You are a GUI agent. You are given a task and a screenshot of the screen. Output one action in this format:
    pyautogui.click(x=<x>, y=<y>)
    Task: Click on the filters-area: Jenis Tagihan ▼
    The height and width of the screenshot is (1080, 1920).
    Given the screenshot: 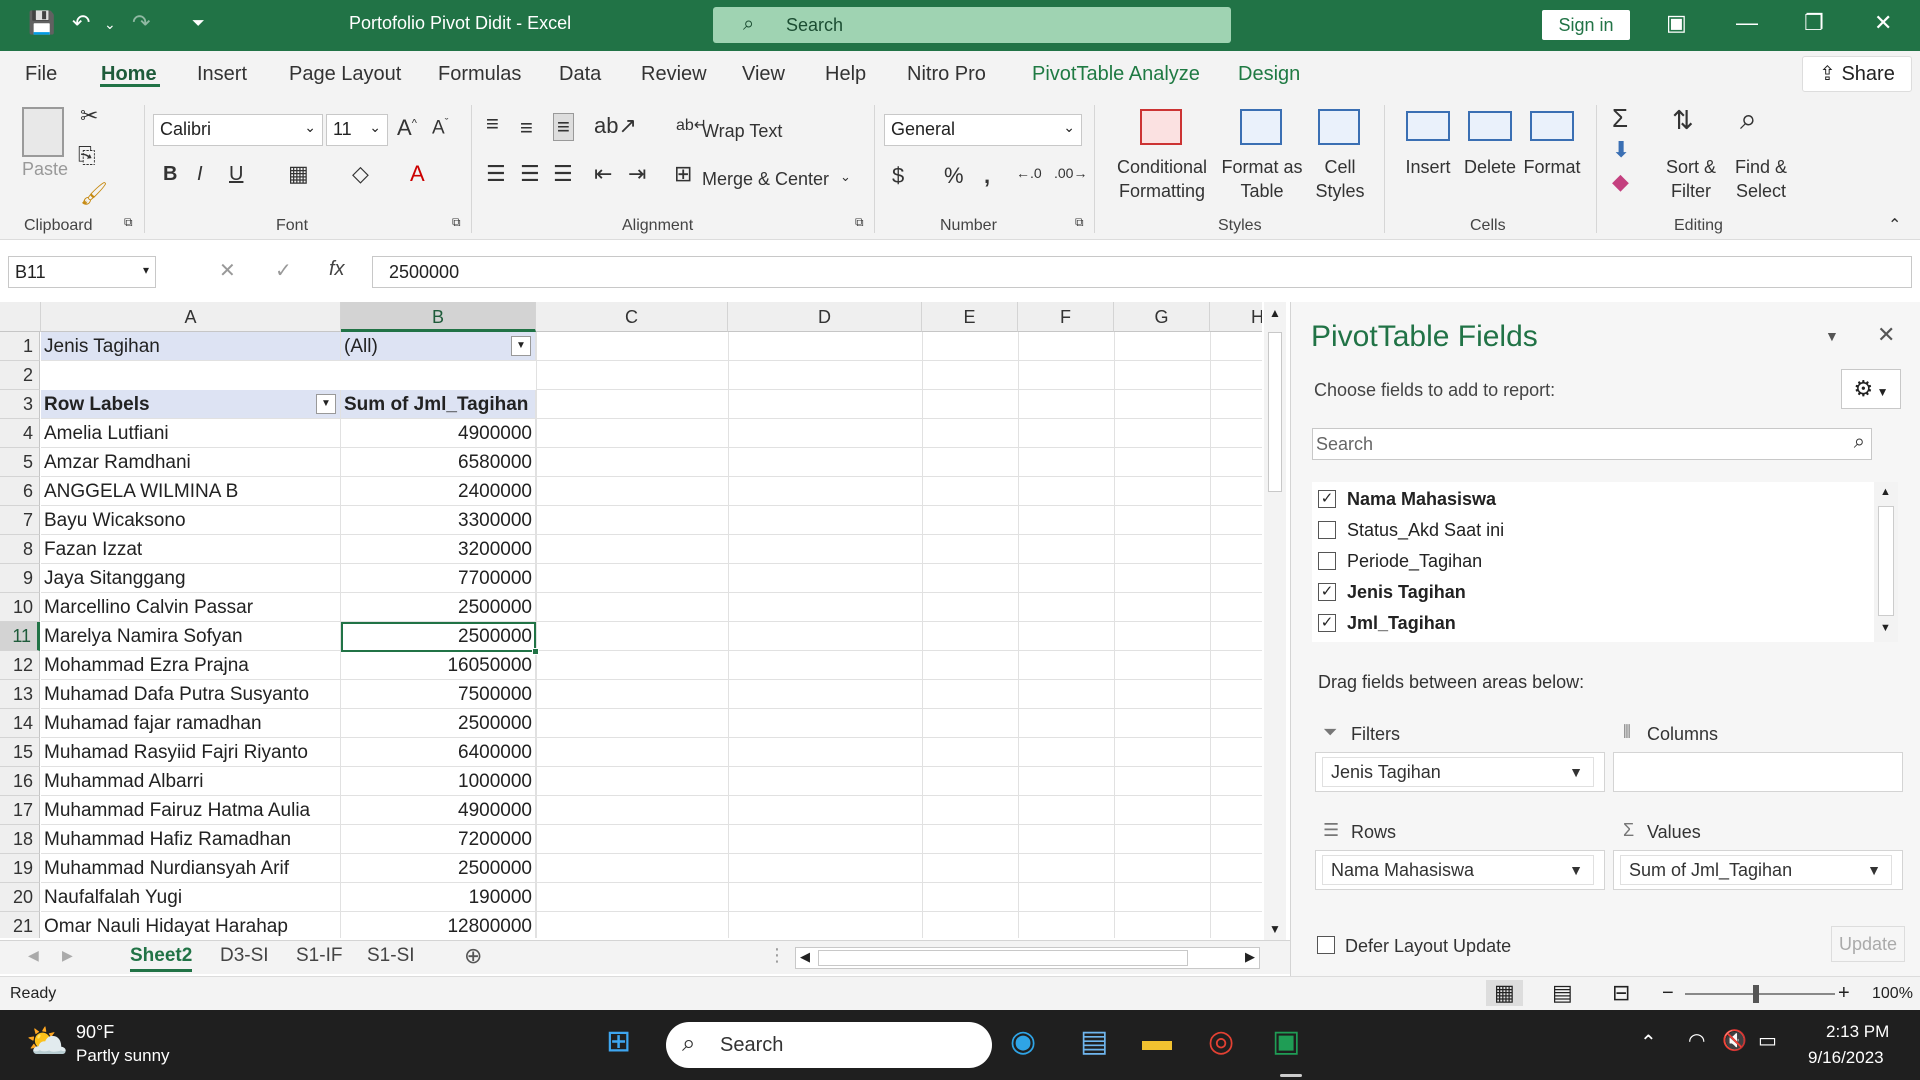 What is the action you would take?
    pyautogui.click(x=1460, y=772)
    